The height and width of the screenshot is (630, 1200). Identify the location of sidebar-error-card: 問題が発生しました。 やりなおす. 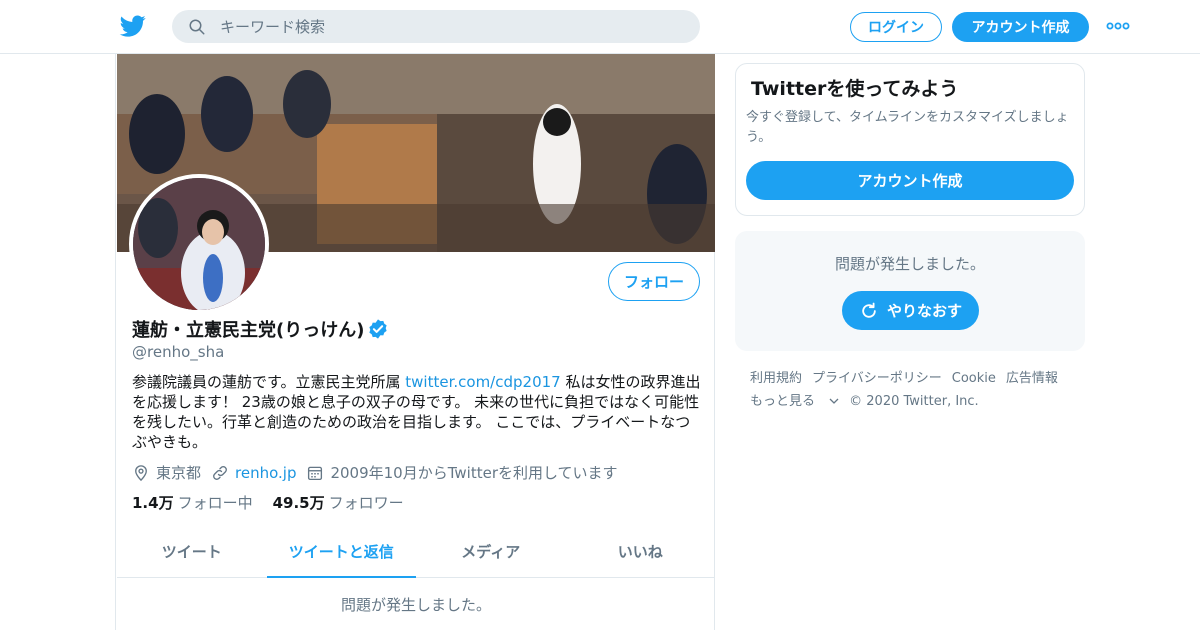
(910, 291).